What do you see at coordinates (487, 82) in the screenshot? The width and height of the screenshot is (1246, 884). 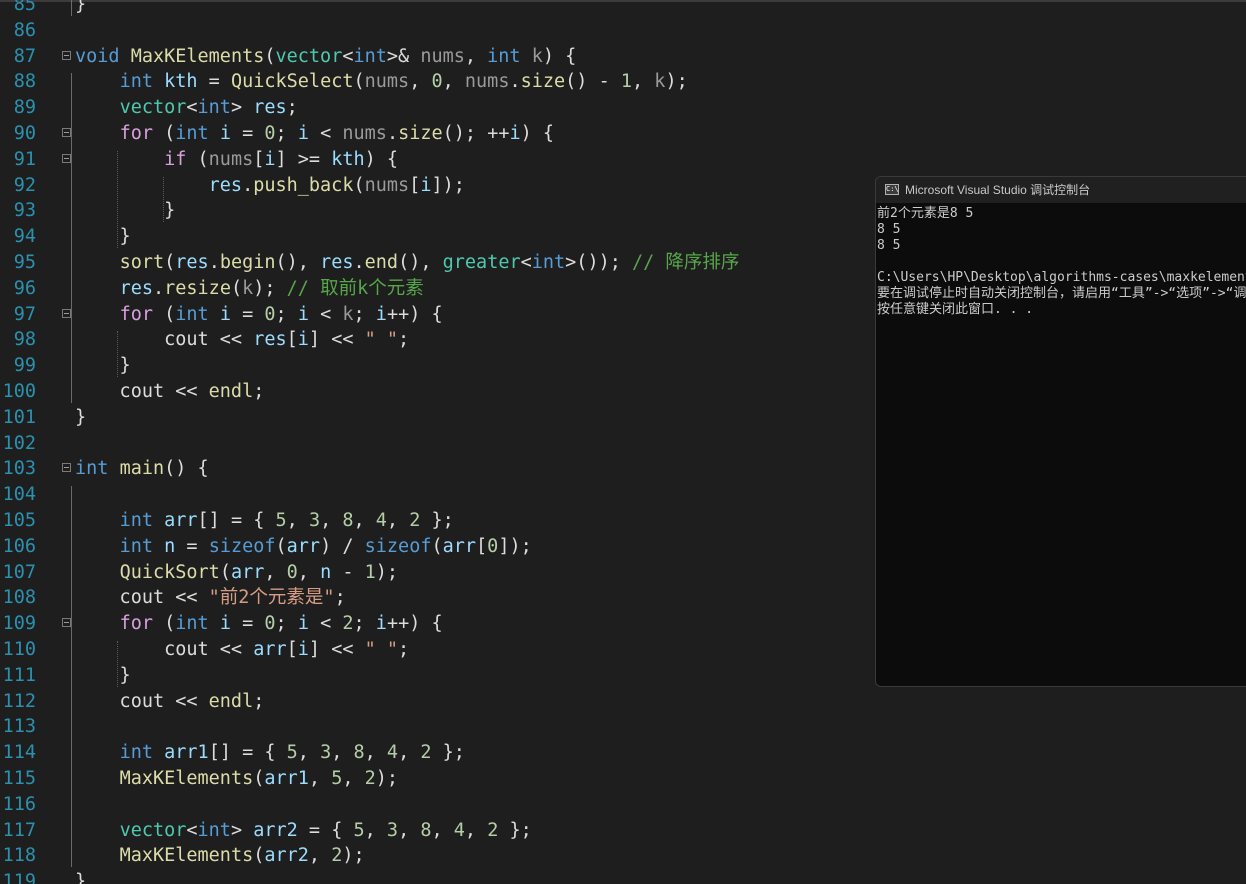 I see `code-token: nums` at bounding box center [487, 82].